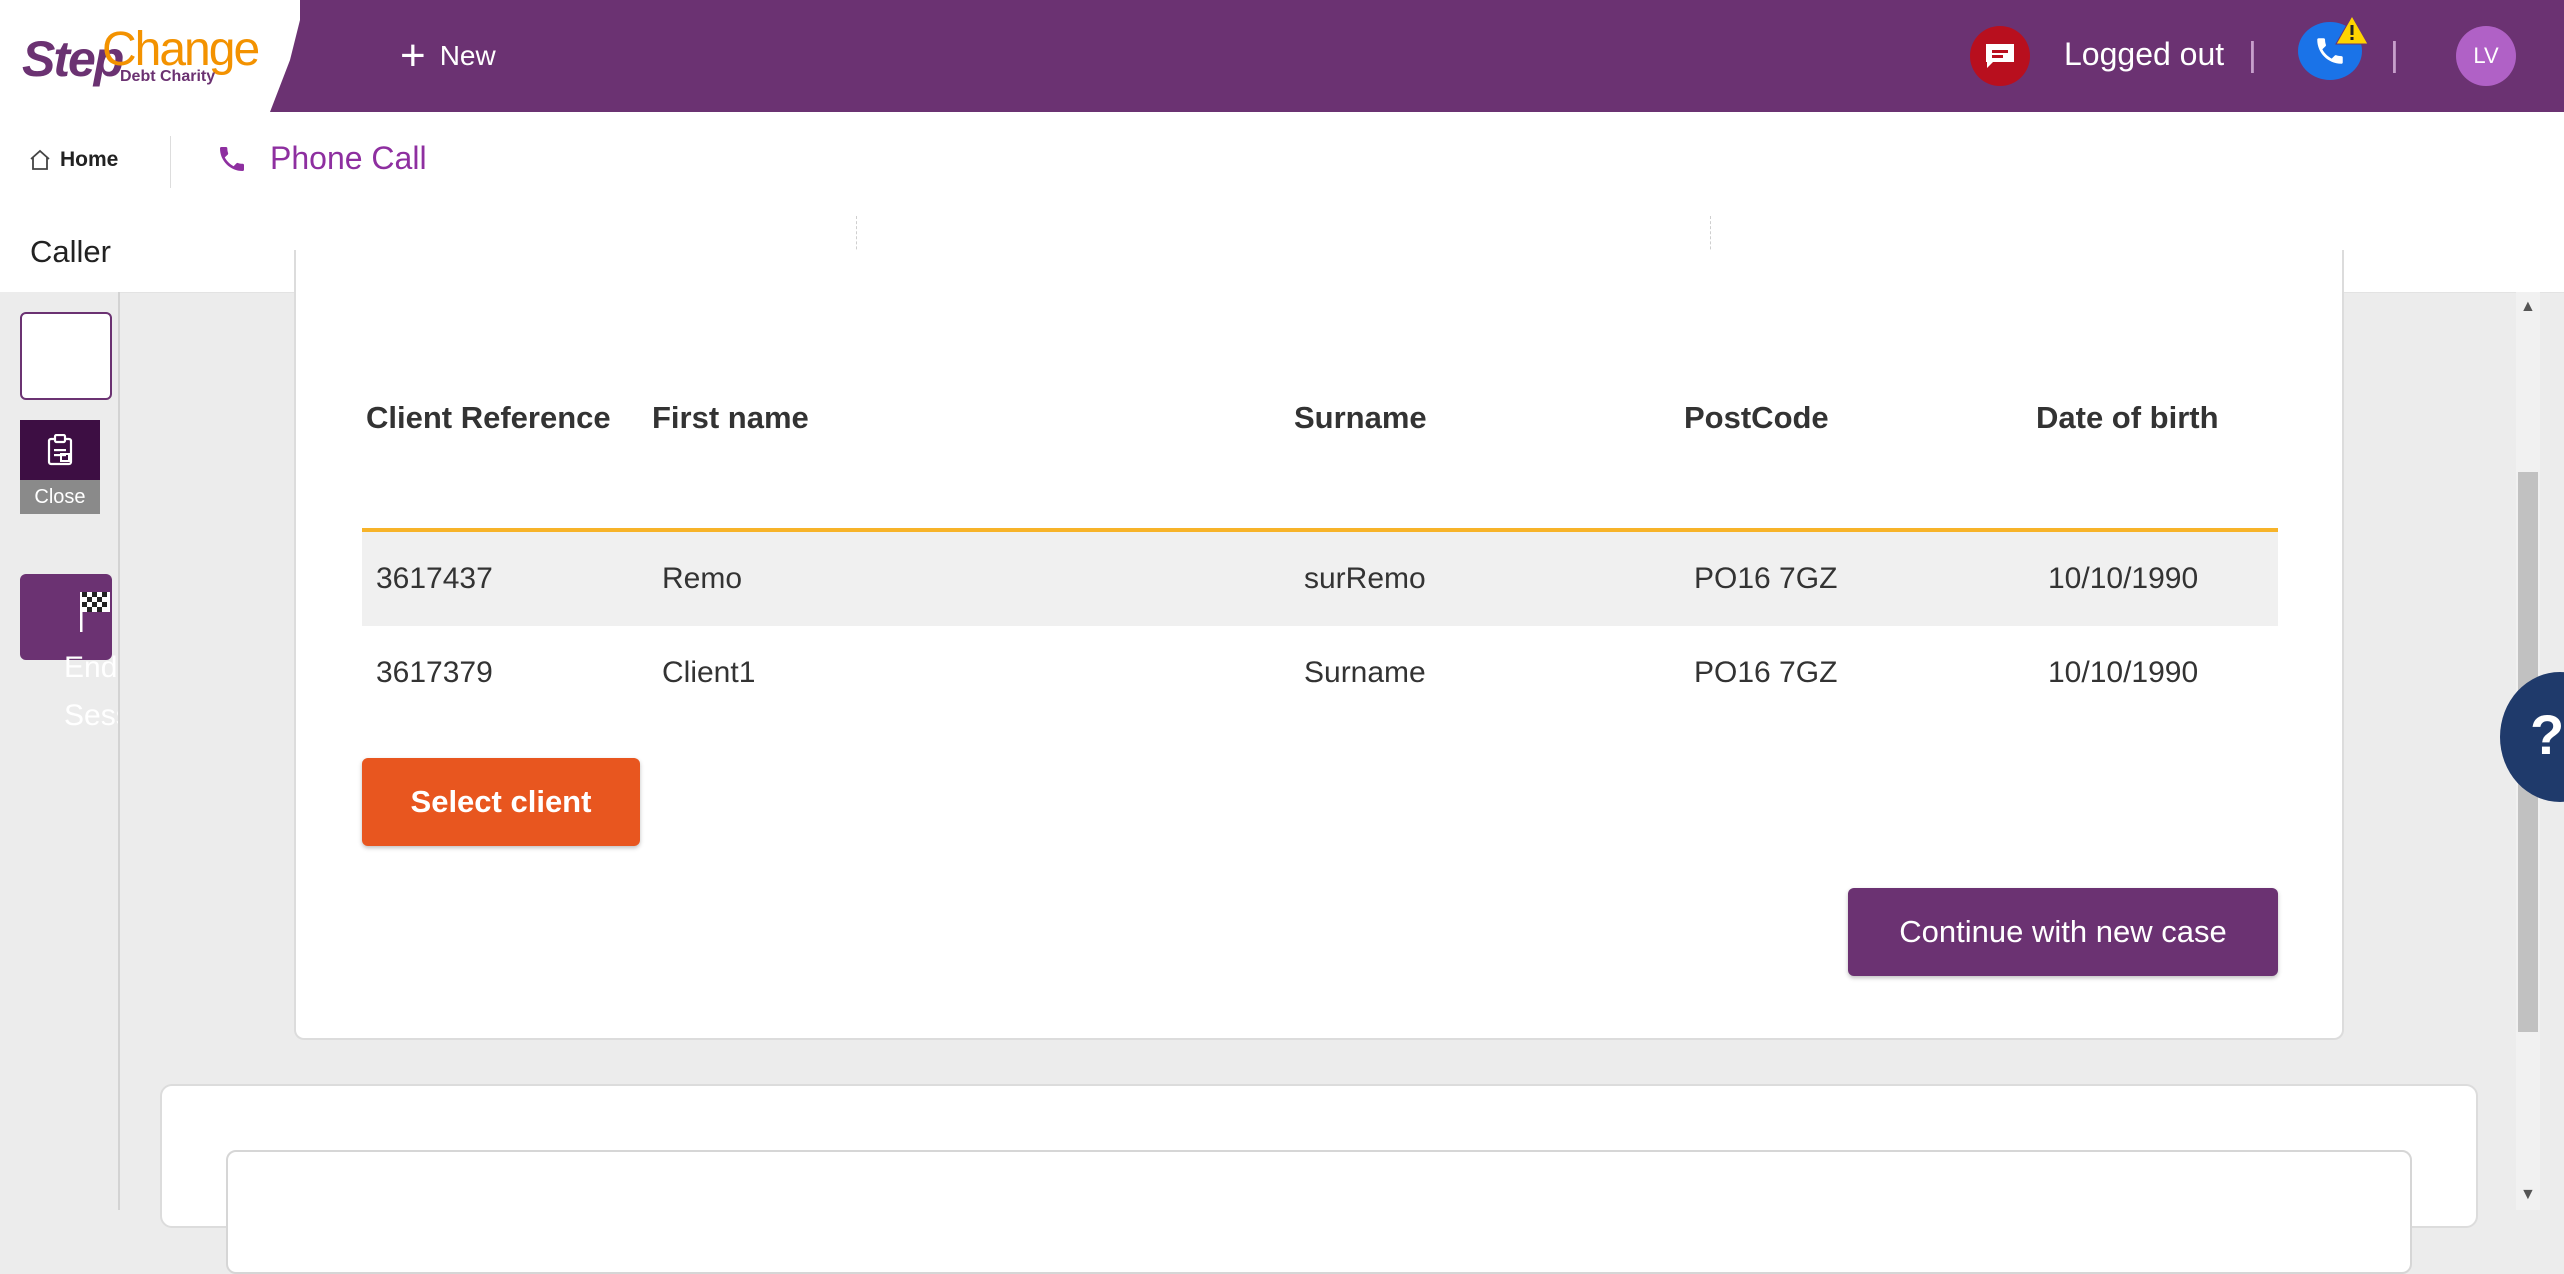 Image resolution: width=2564 pixels, height=1274 pixels. What do you see at coordinates (232, 158) in the screenshot?
I see `phone-icon` at bounding box center [232, 158].